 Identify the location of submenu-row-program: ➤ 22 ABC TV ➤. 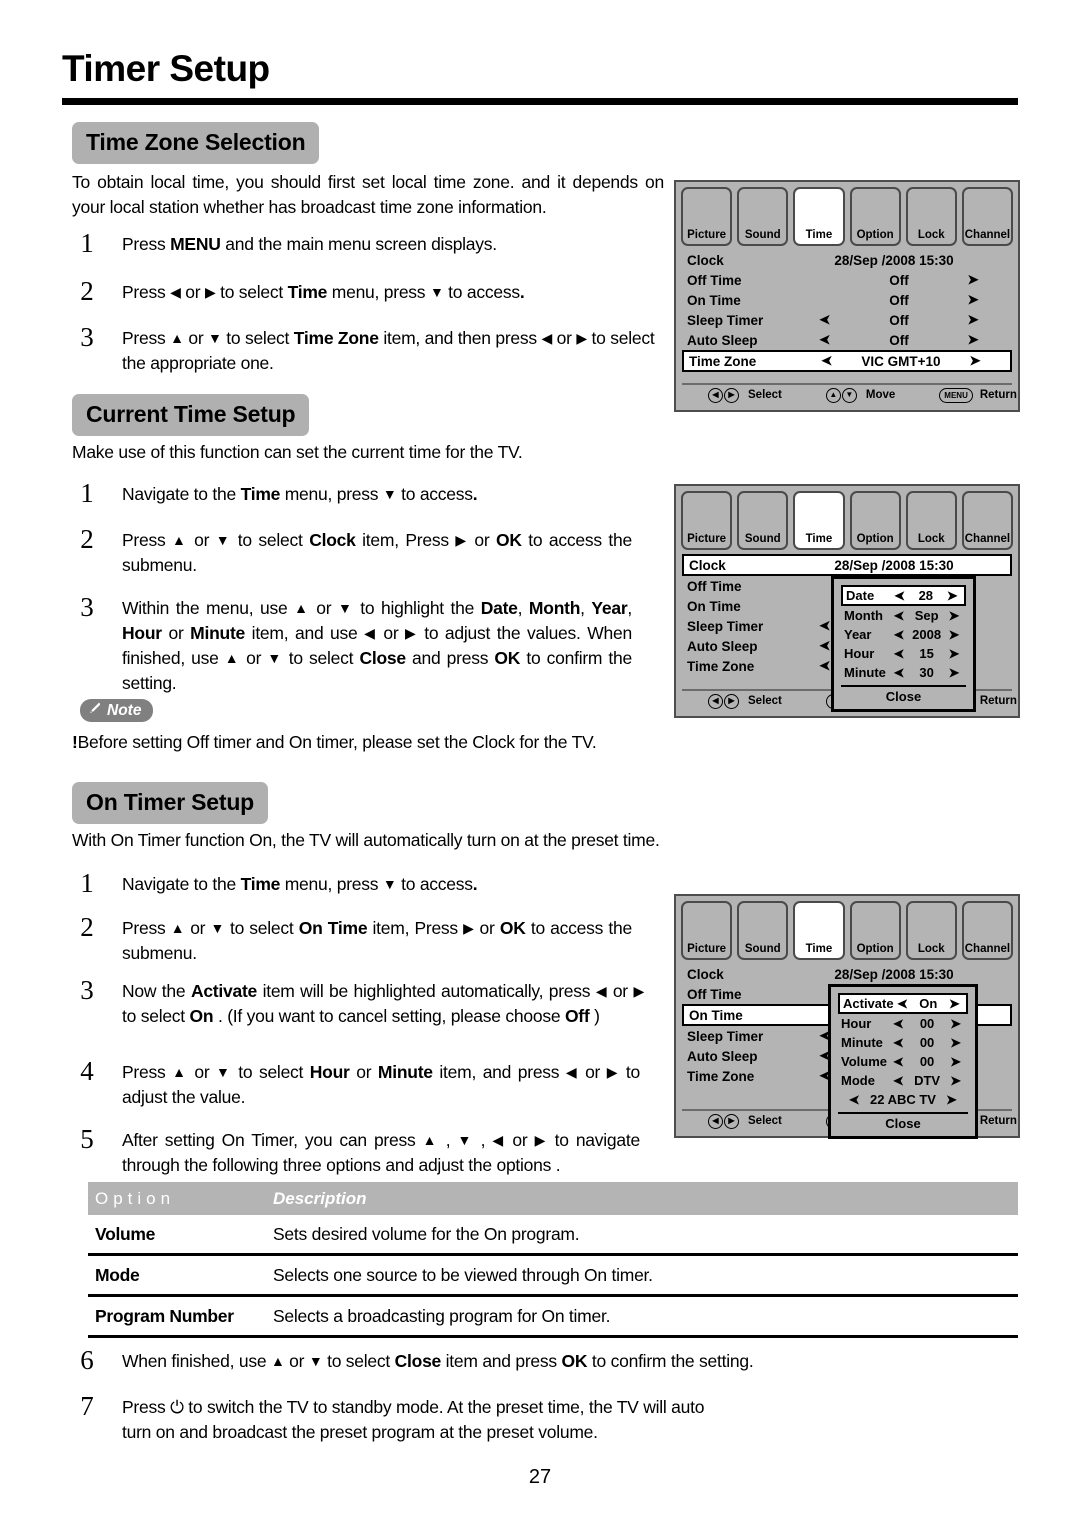
(903, 1099).